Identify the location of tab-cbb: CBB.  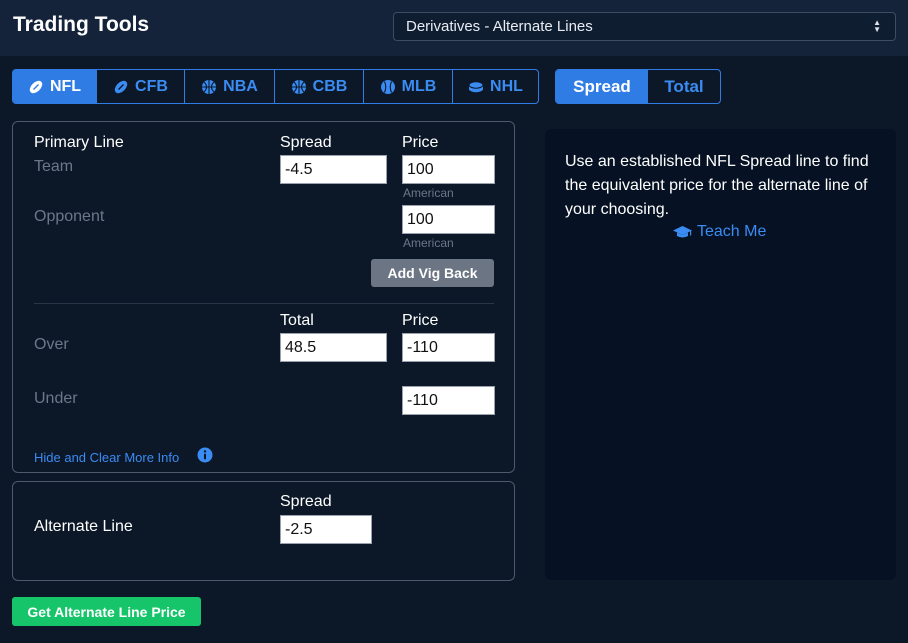
(319, 86).